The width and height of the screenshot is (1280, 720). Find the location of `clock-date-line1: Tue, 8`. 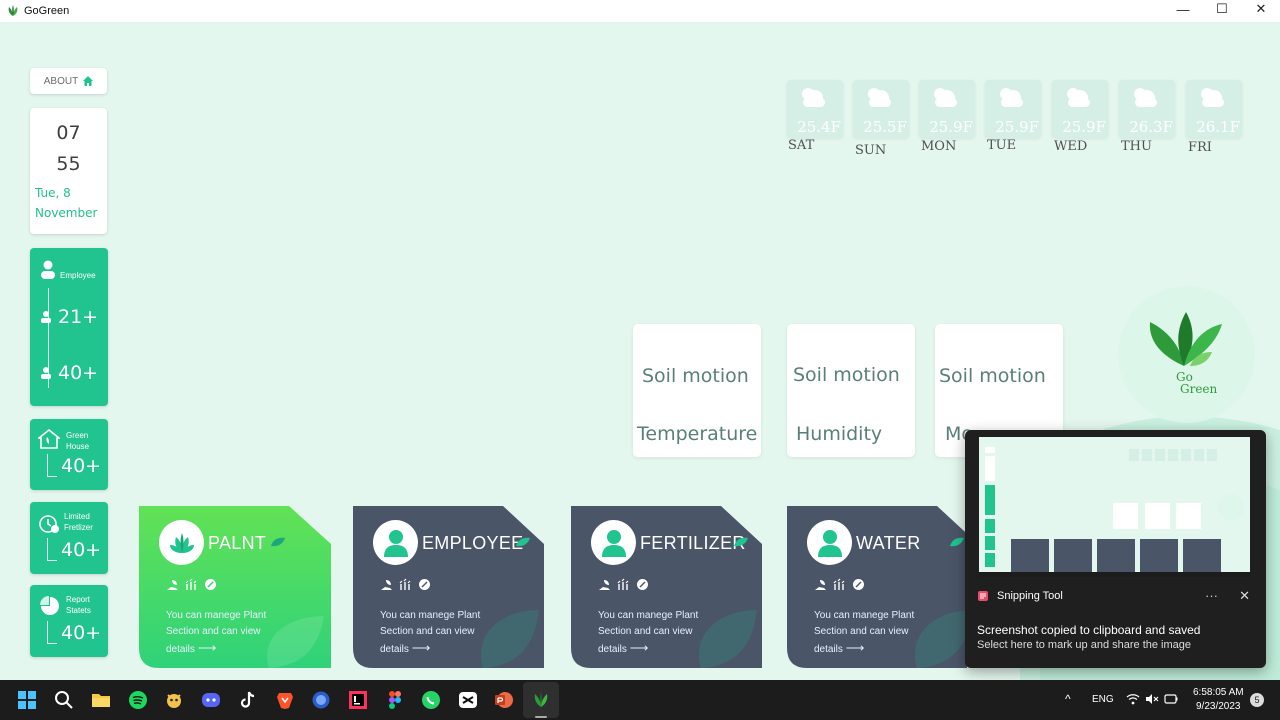

clock-date-line1: Tue, 8 is located at coordinates (53, 193).